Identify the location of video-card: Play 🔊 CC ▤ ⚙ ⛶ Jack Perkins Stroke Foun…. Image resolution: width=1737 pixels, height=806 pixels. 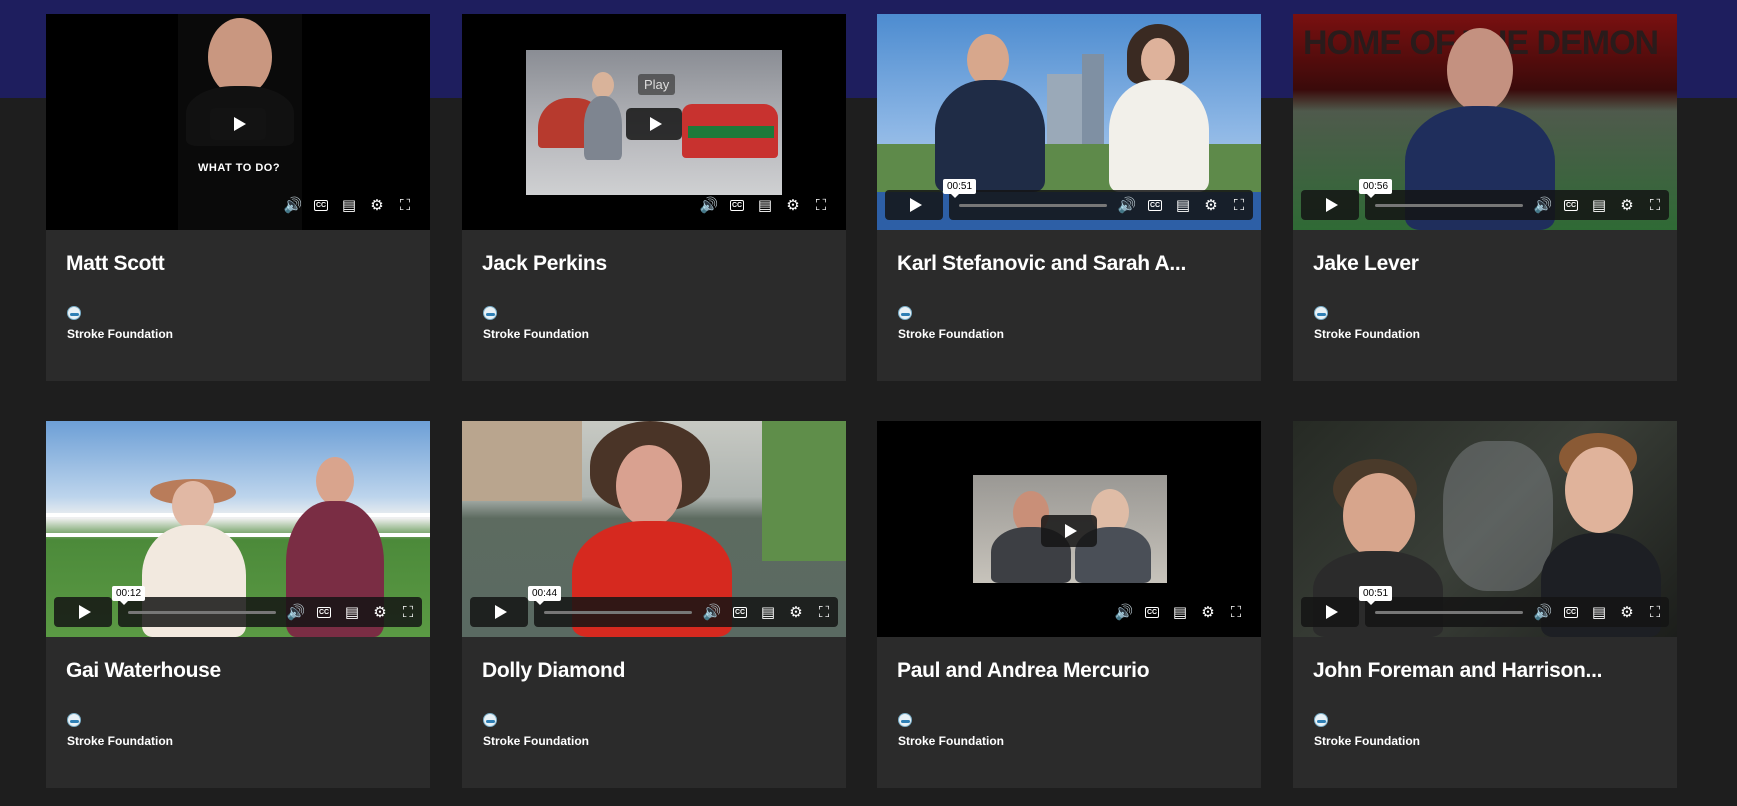
(654, 197).